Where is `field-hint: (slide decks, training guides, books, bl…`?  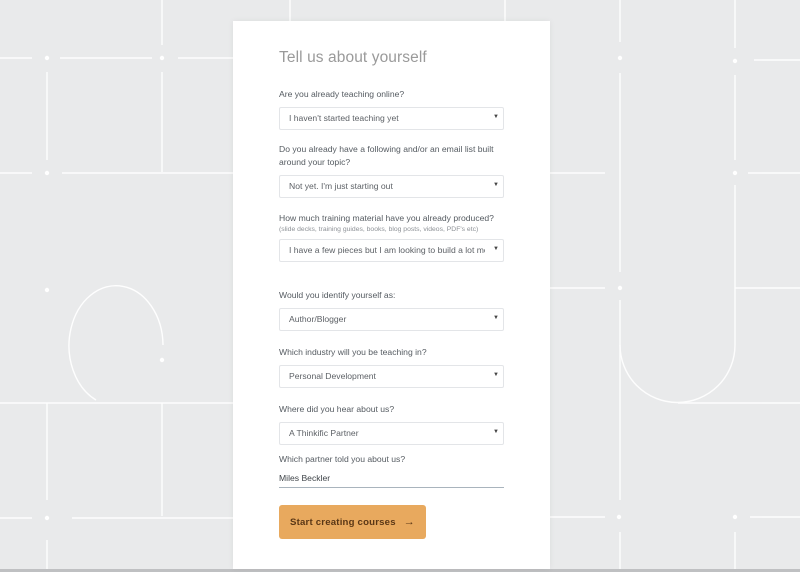
field-hint: (slide decks, training guides, books, bl… is located at coordinates (379, 229).